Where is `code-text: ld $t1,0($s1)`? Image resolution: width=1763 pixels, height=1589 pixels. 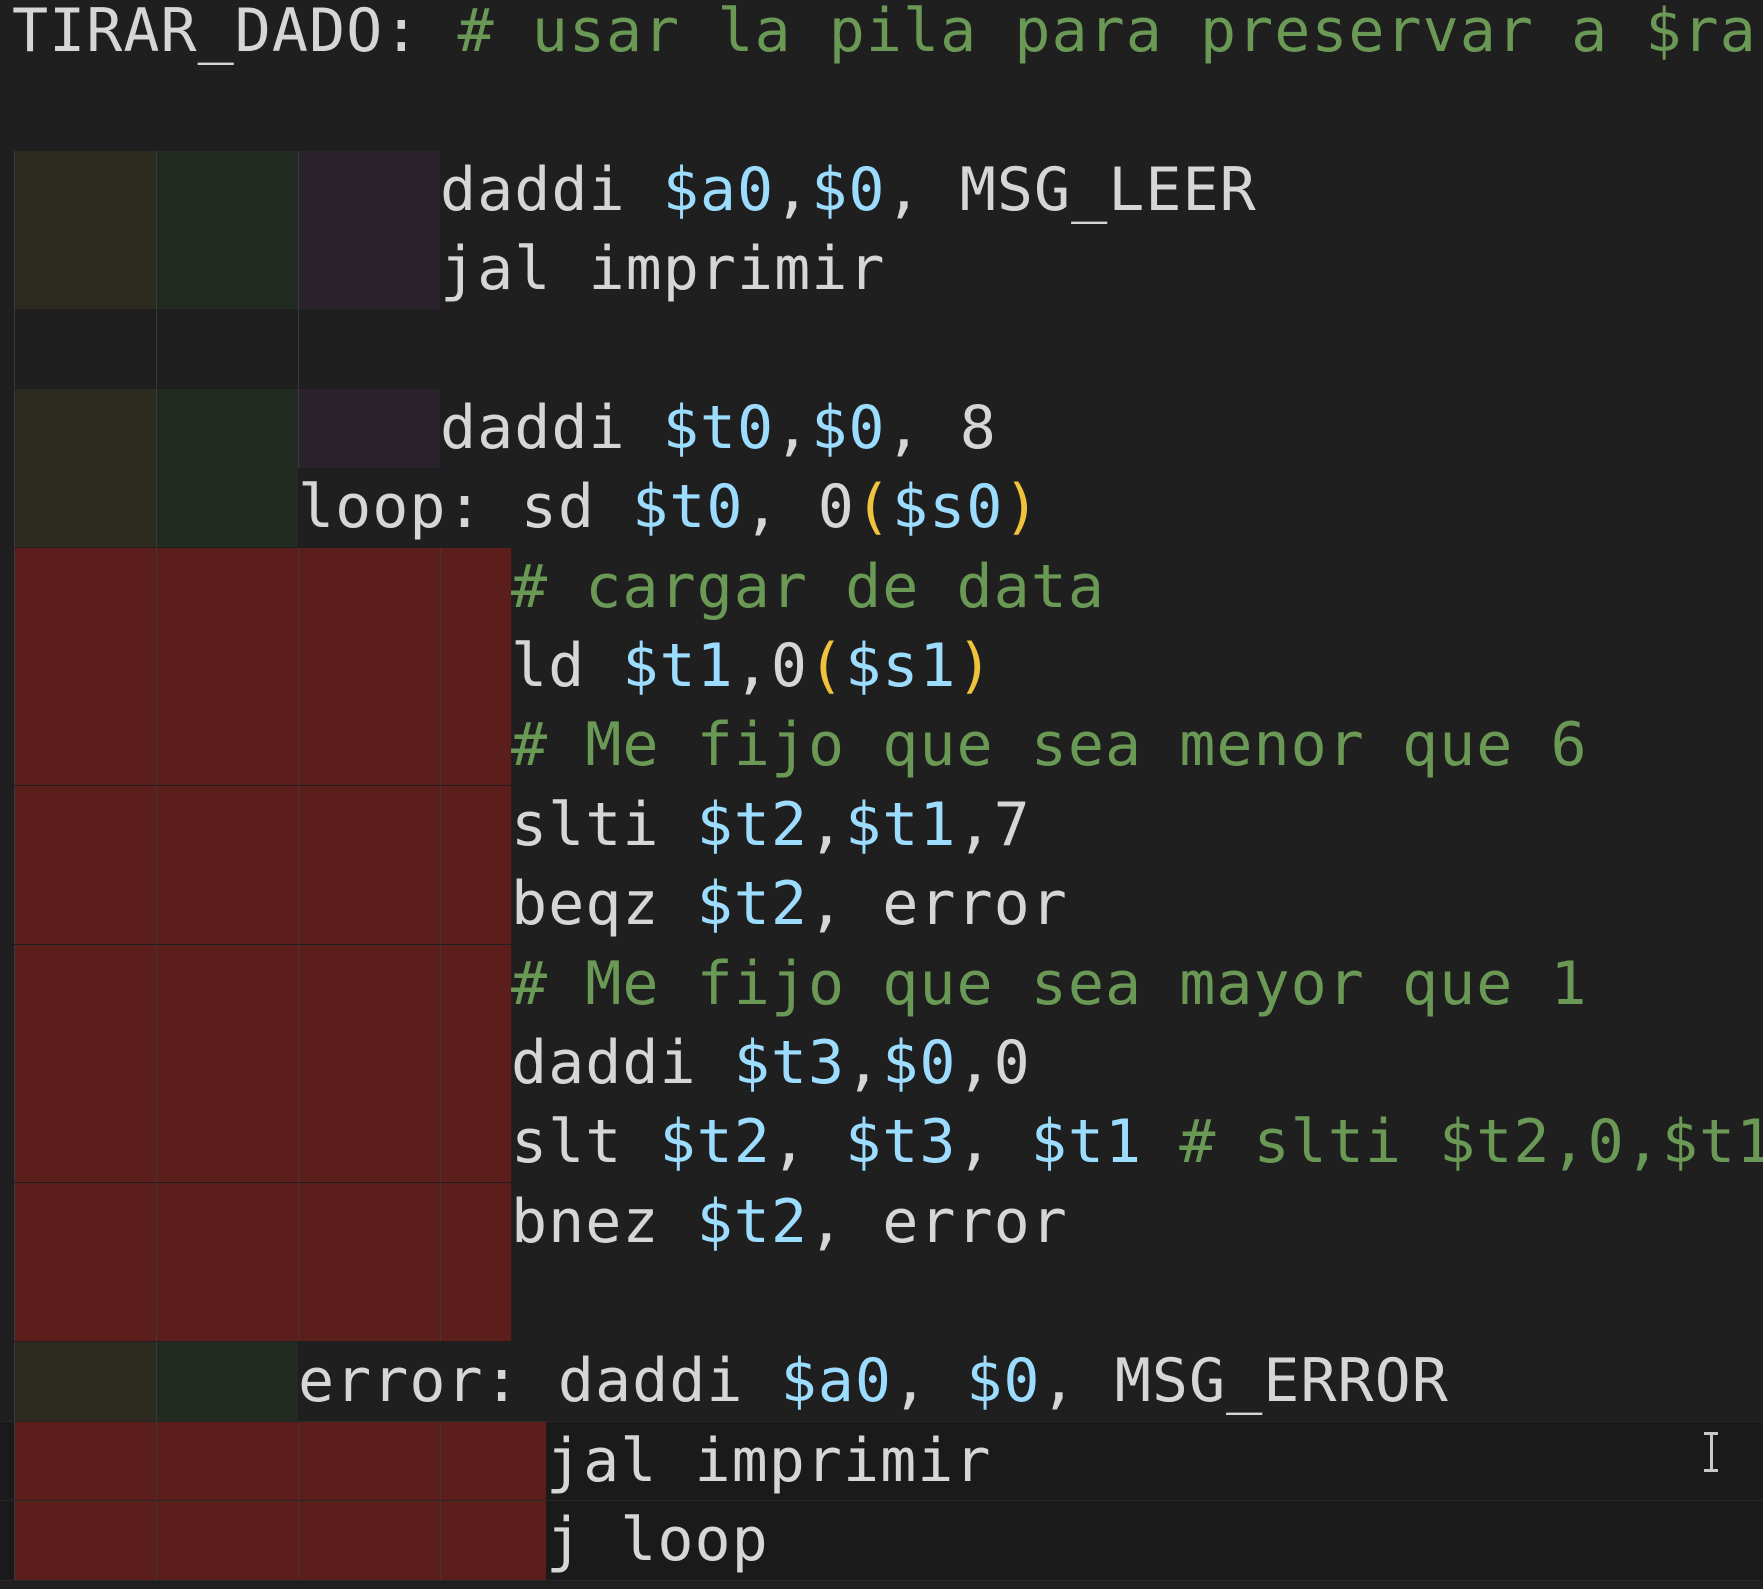 code-text: ld $t1,0($s1) is located at coordinates (752, 666).